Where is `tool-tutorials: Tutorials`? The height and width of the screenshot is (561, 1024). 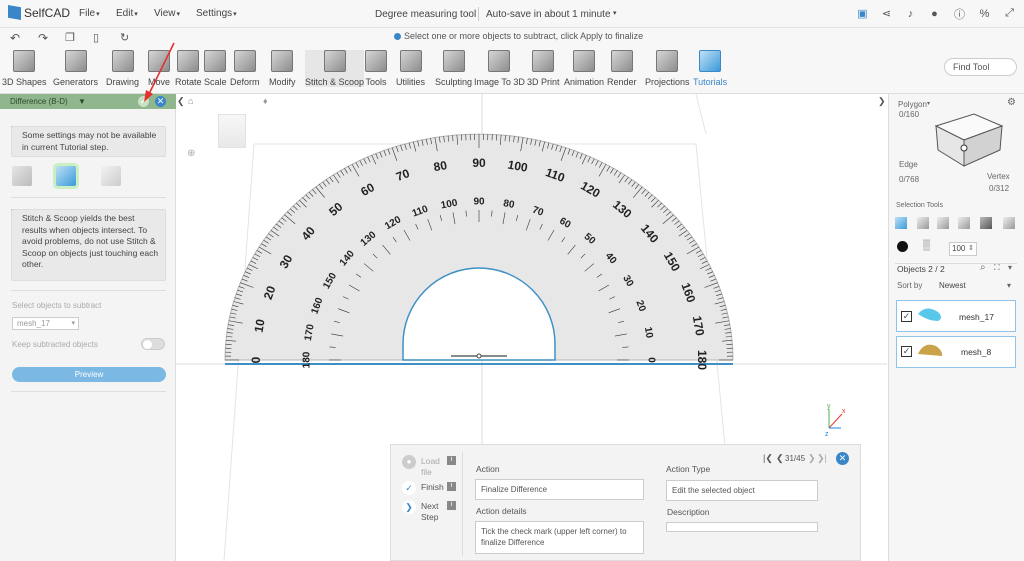
tool-tutorials: Tutorials is located at coordinates (710, 68).